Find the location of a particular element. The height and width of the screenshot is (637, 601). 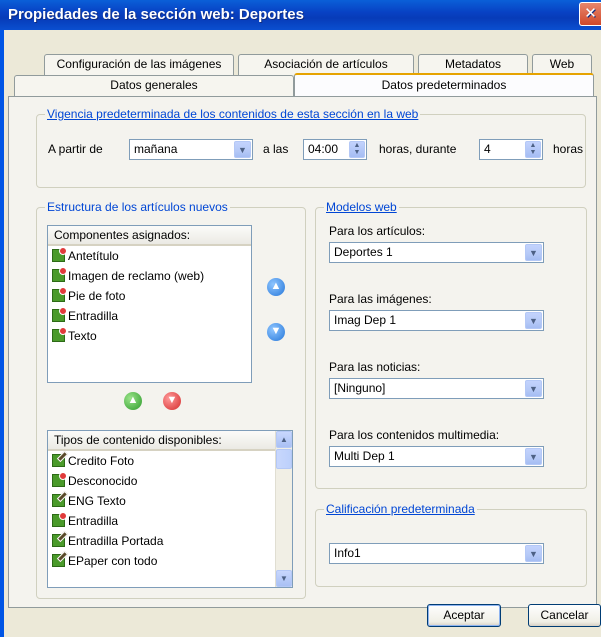

articulos-select: Deportes 1 ▼ is located at coordinates (436, 252).